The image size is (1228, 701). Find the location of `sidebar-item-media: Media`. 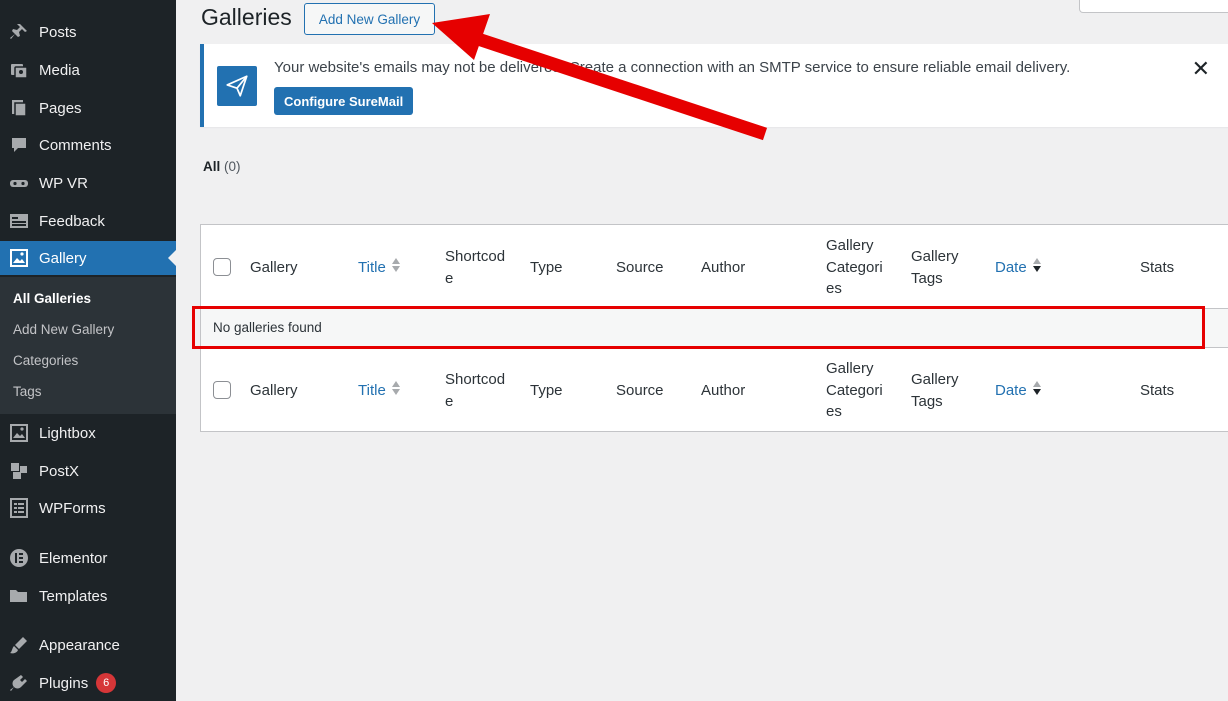

sidebar-item-media: Media is located at coordinates (88, 70).